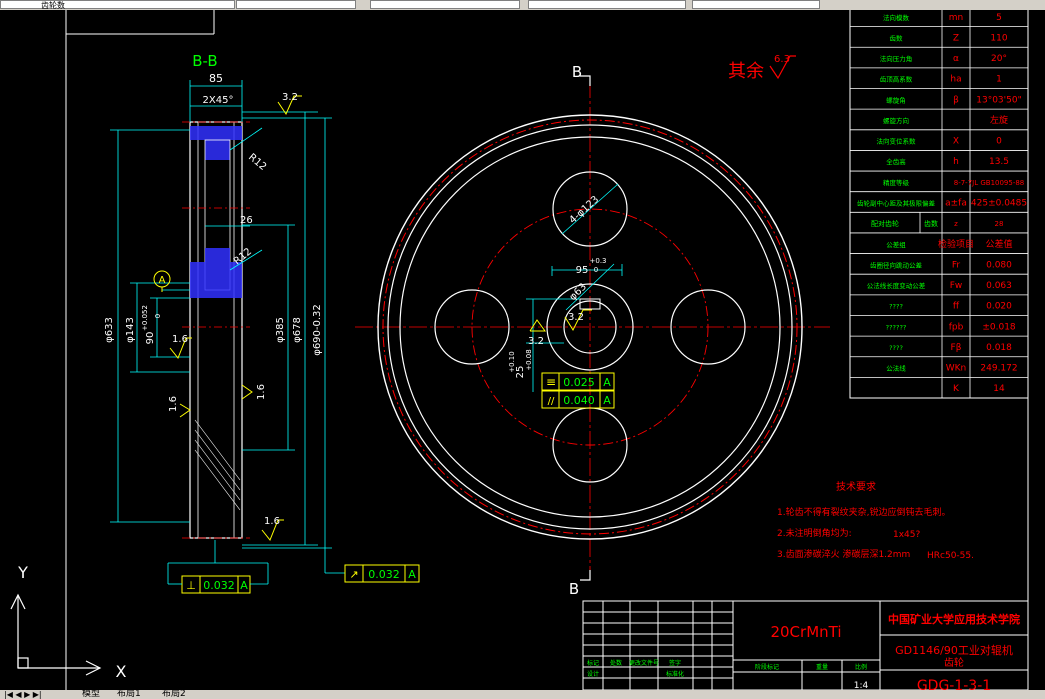 The image size is (1045, 699). What do you see at coordinates (907, 535) in the screenshot?
I see `tech-req-item2-val: 1x45?` at bounding box center [907, 535].